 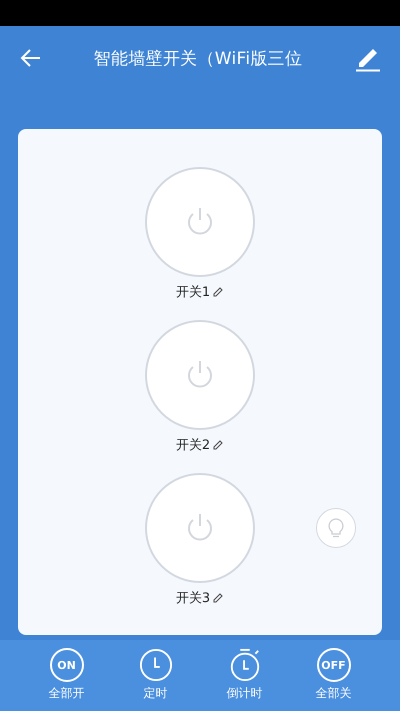 What do you see at coordinates (198, 59) in the screenshot?
I see `page-title: 智能墙壁开关（WiFi版三位` at bounding box center [198, 59].